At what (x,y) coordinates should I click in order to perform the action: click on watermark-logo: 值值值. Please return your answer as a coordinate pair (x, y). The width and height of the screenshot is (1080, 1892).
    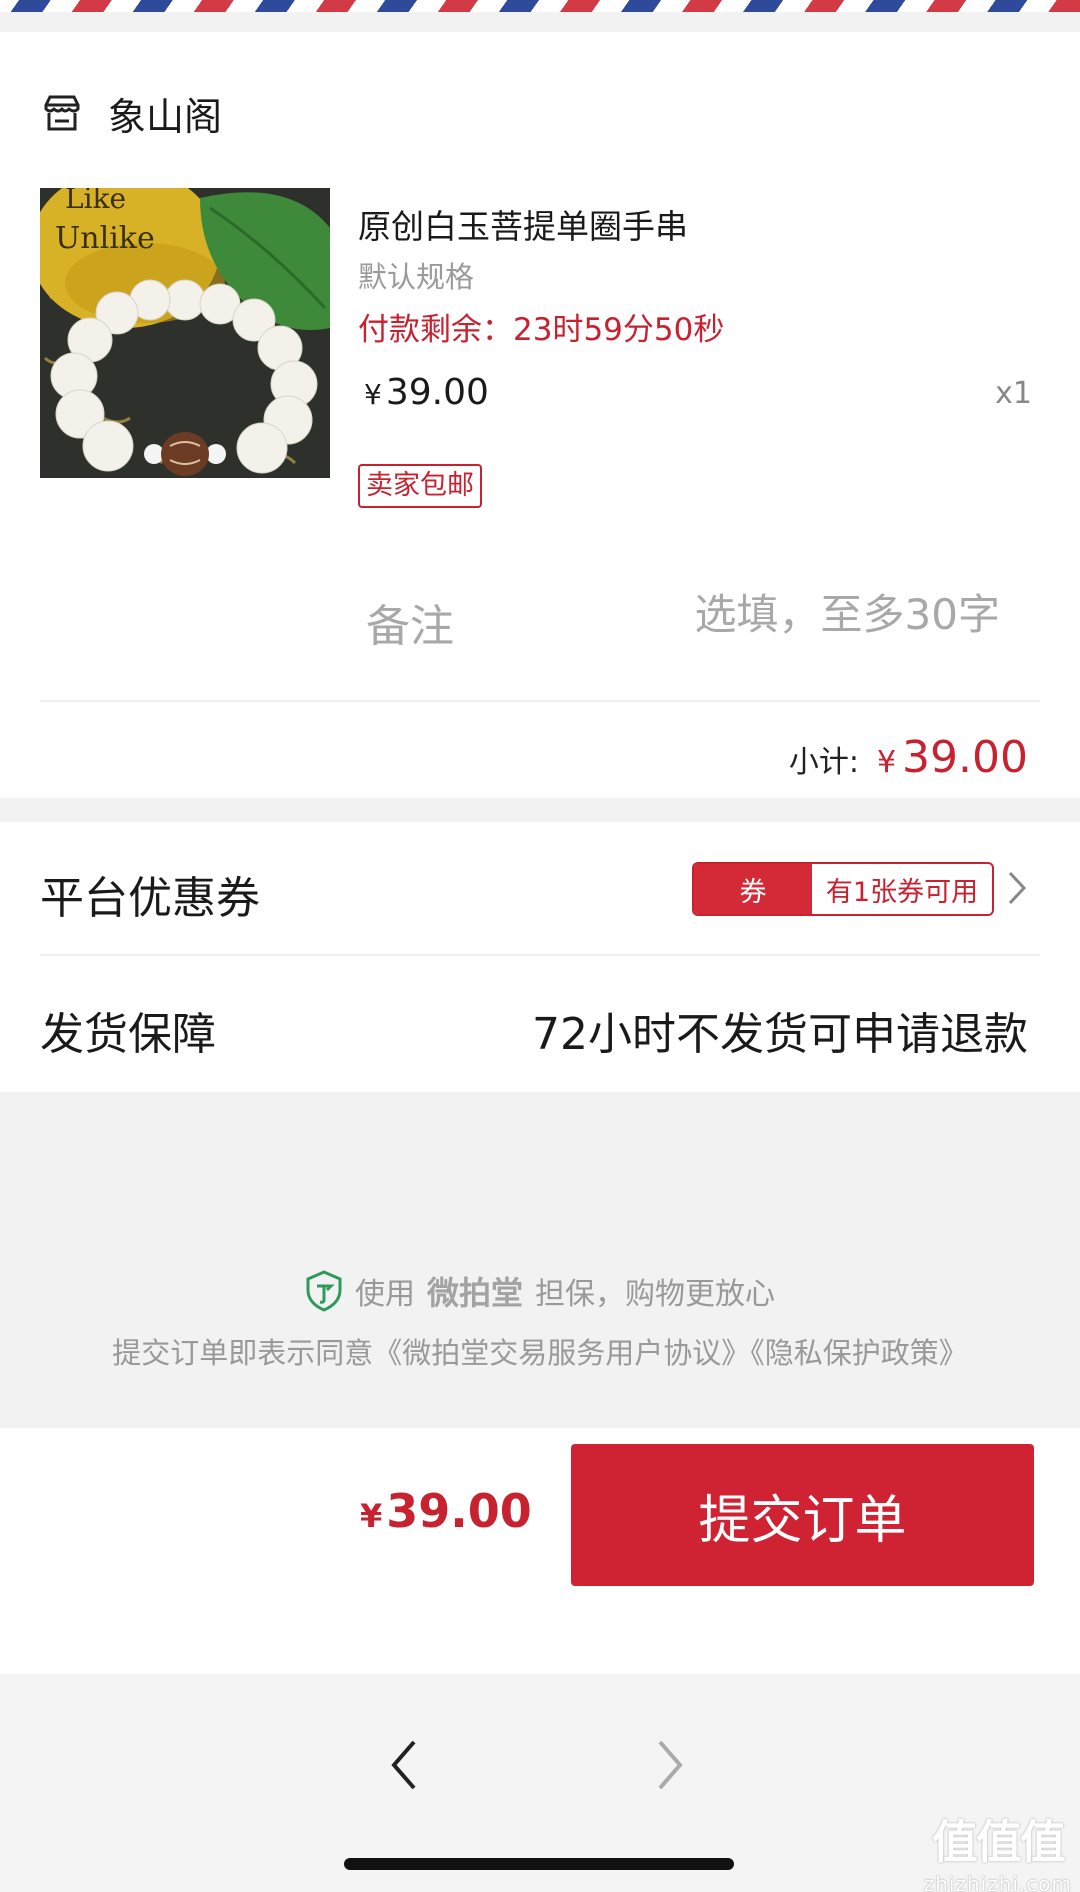
    Looking at the image, I should click on (998, 1842).